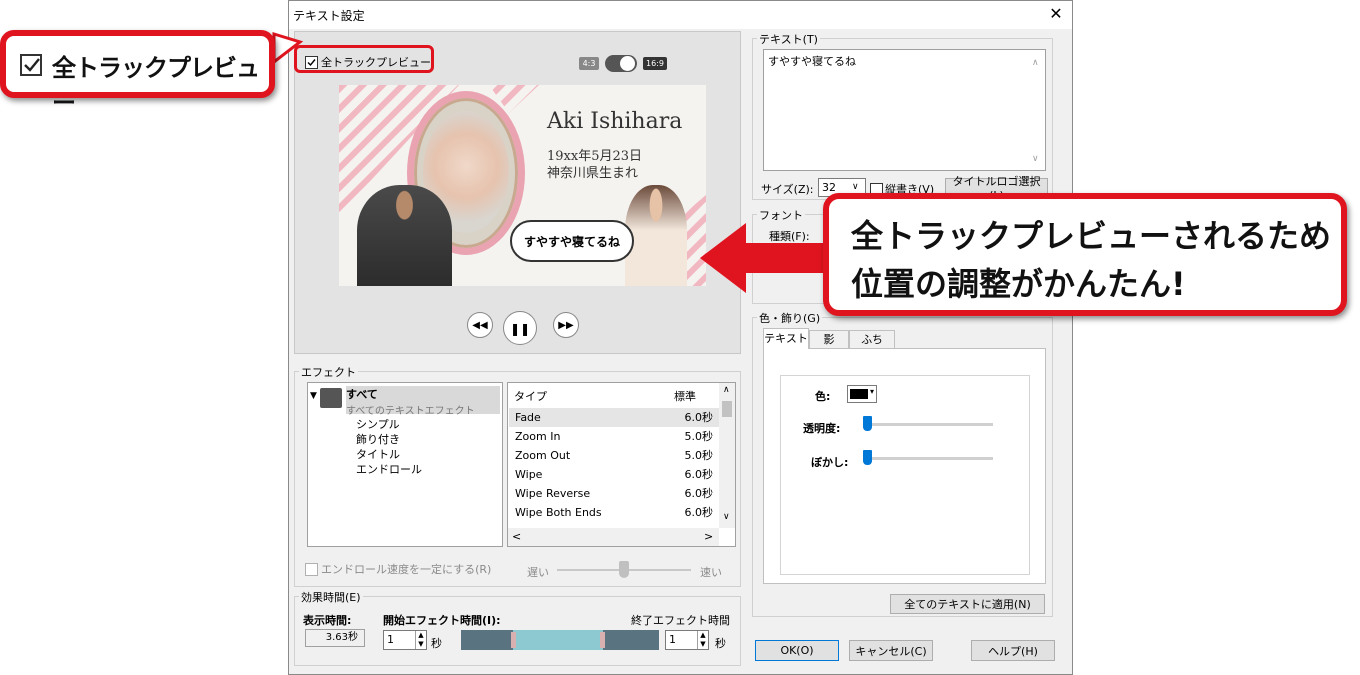  Describe the element at coordinates (904, 338) in the screenshot. I see `tab-strip: テキスト 影 ふち` at that location.